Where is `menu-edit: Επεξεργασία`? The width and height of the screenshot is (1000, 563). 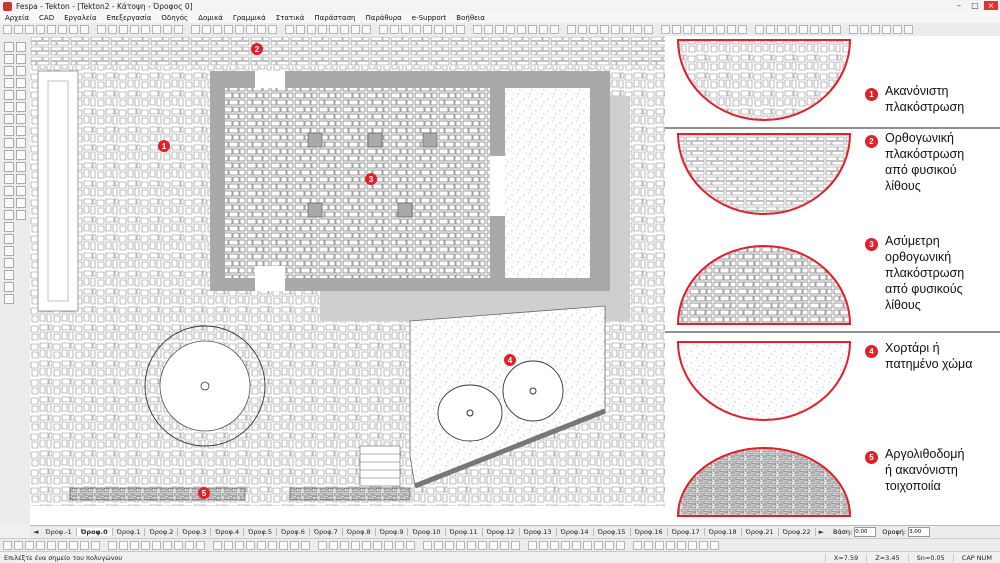
menu-edit: Επεξεργασία is located at coordinates (129, 18).